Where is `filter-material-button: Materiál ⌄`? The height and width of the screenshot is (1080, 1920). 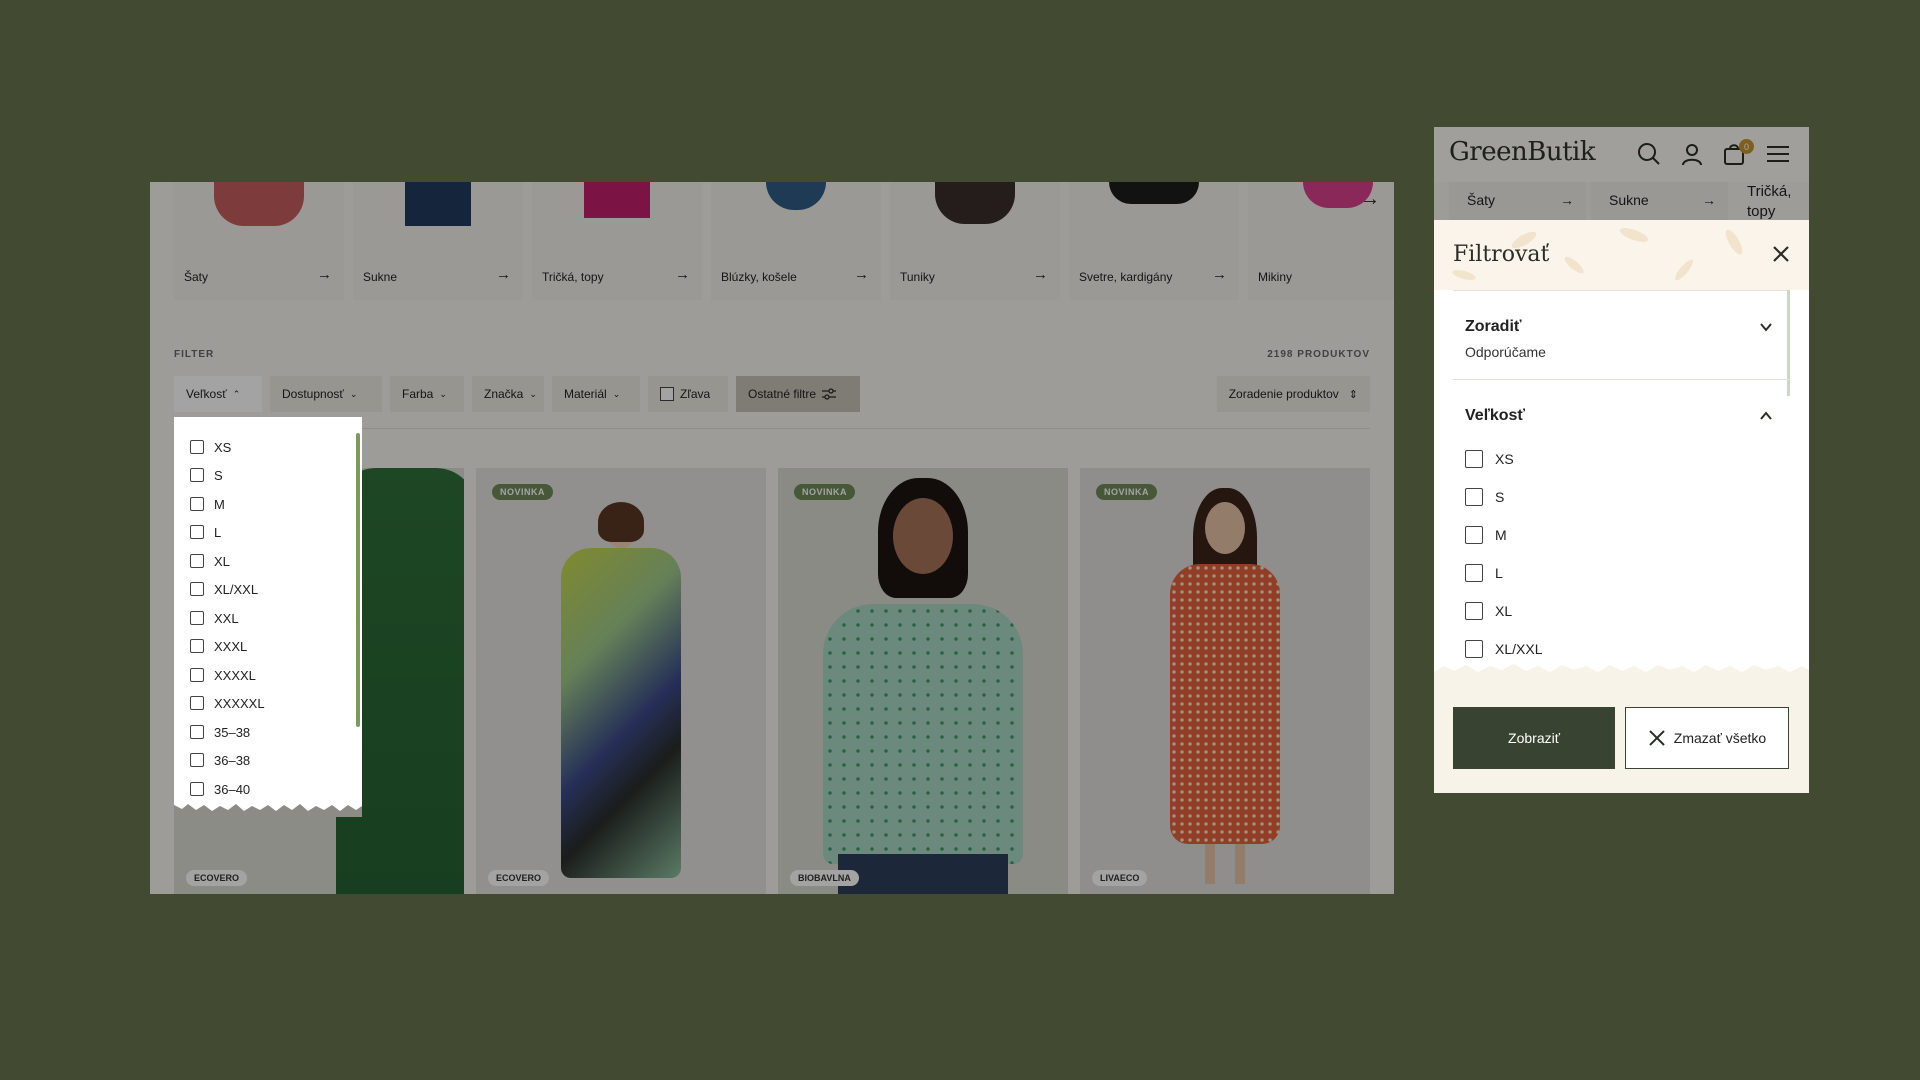 filter-material-button: Materiál ⌄ is located at coordinates (596, 394).